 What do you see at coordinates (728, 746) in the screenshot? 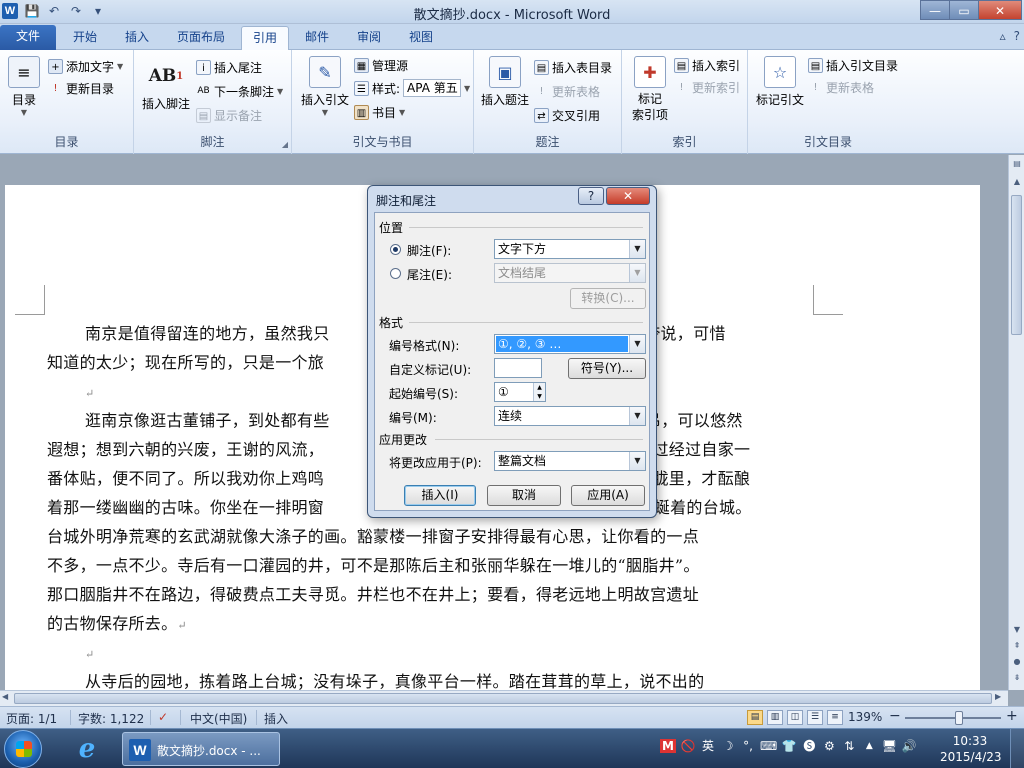
I see `ime-moon-icon: ☽` at bounding box center [728, 746].